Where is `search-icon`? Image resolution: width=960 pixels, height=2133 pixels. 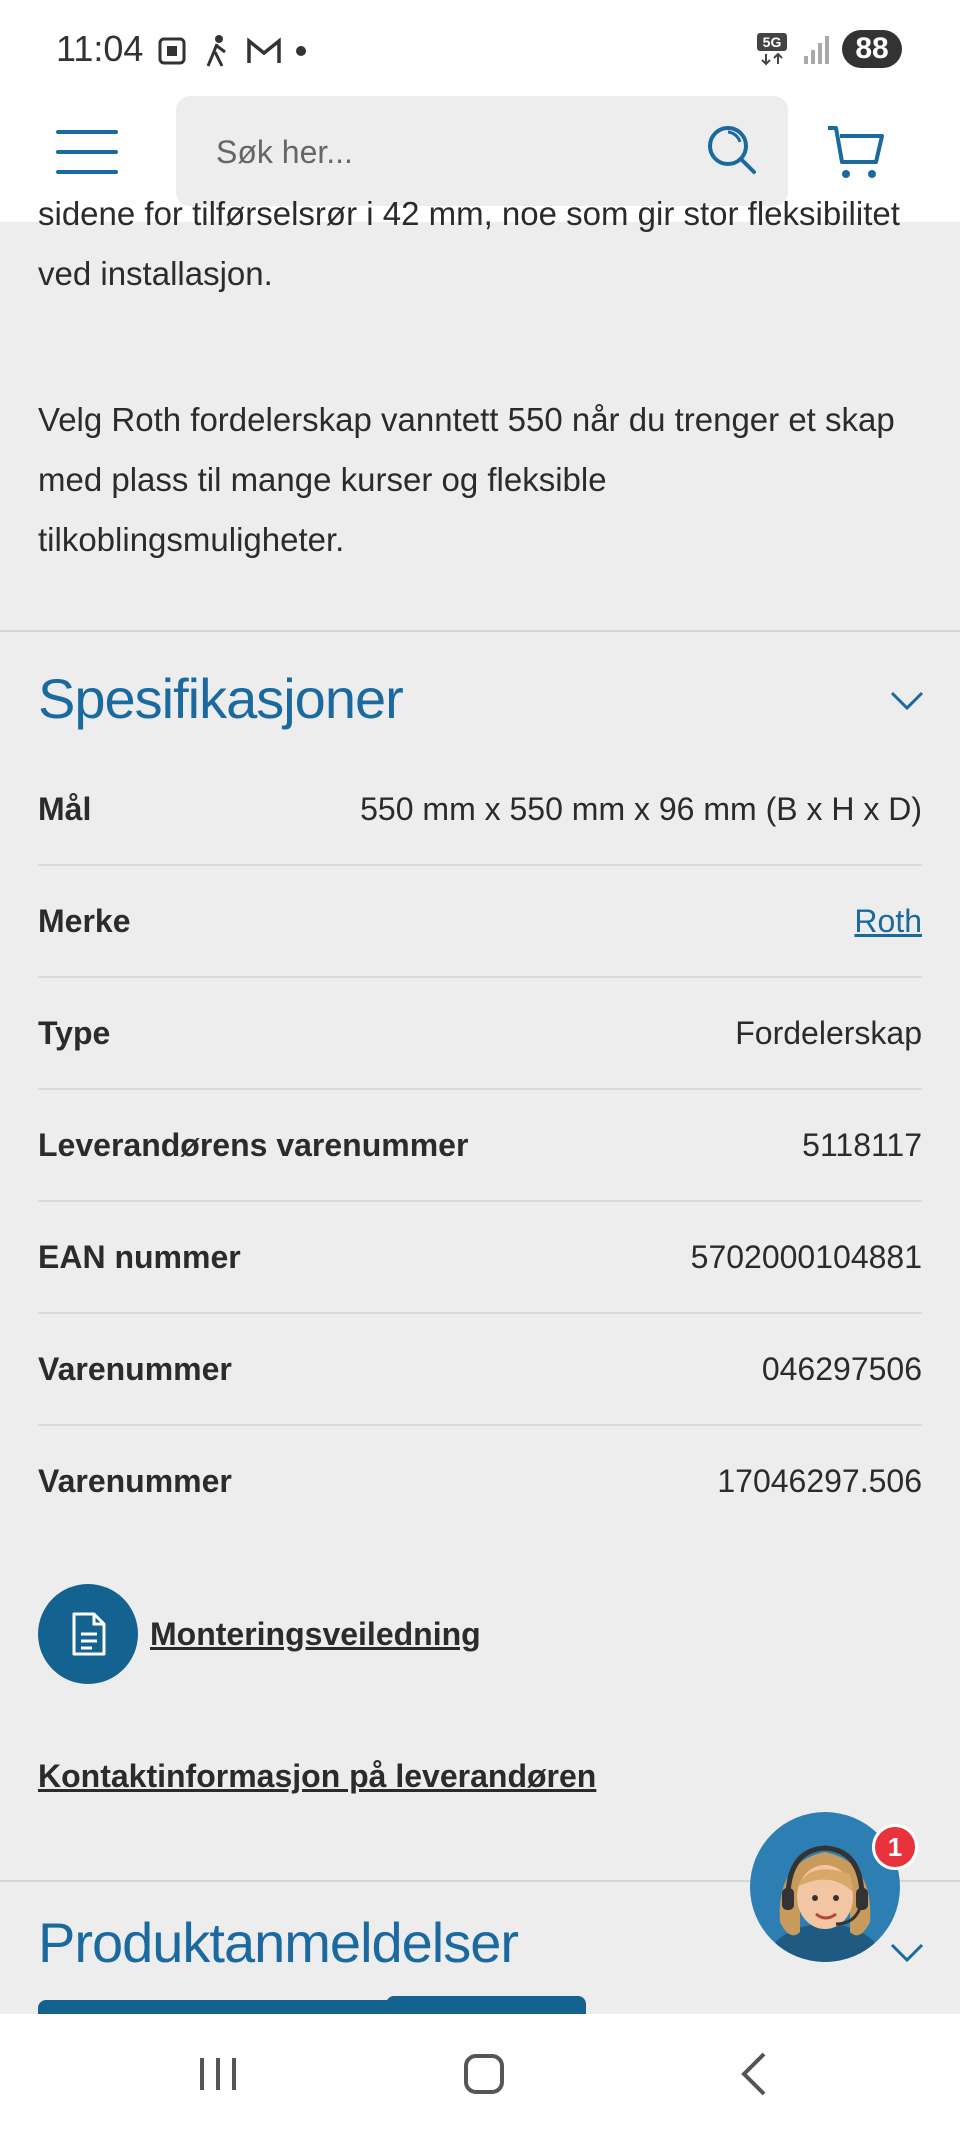 search-icon is located at coordinates (732, 150).